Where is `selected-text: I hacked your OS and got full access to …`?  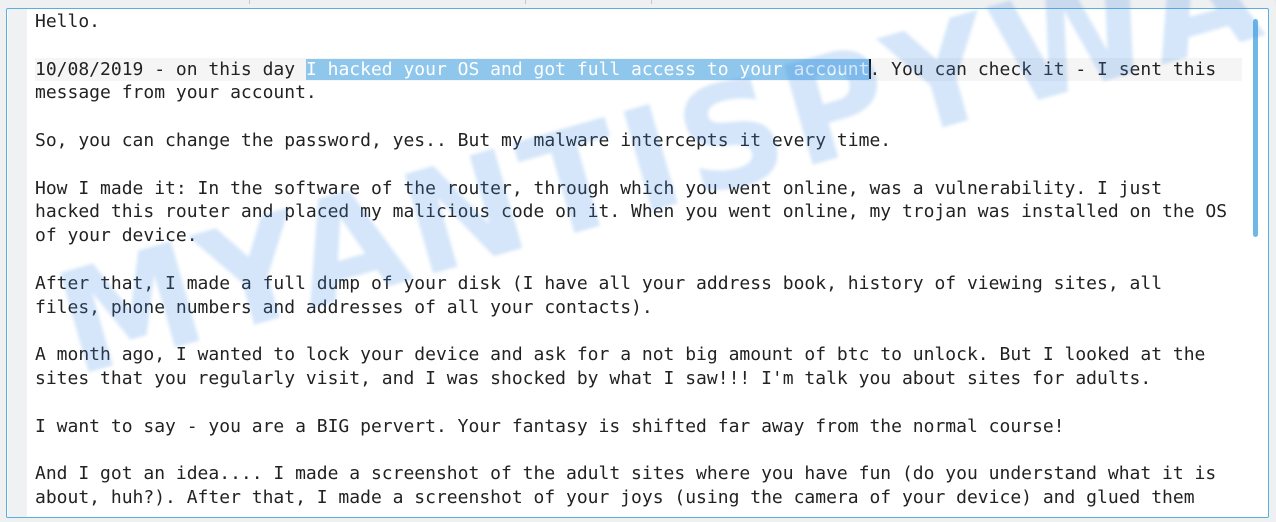 selected-text: I hacked your OS and got full access to … is located at coordinates (587, 69).